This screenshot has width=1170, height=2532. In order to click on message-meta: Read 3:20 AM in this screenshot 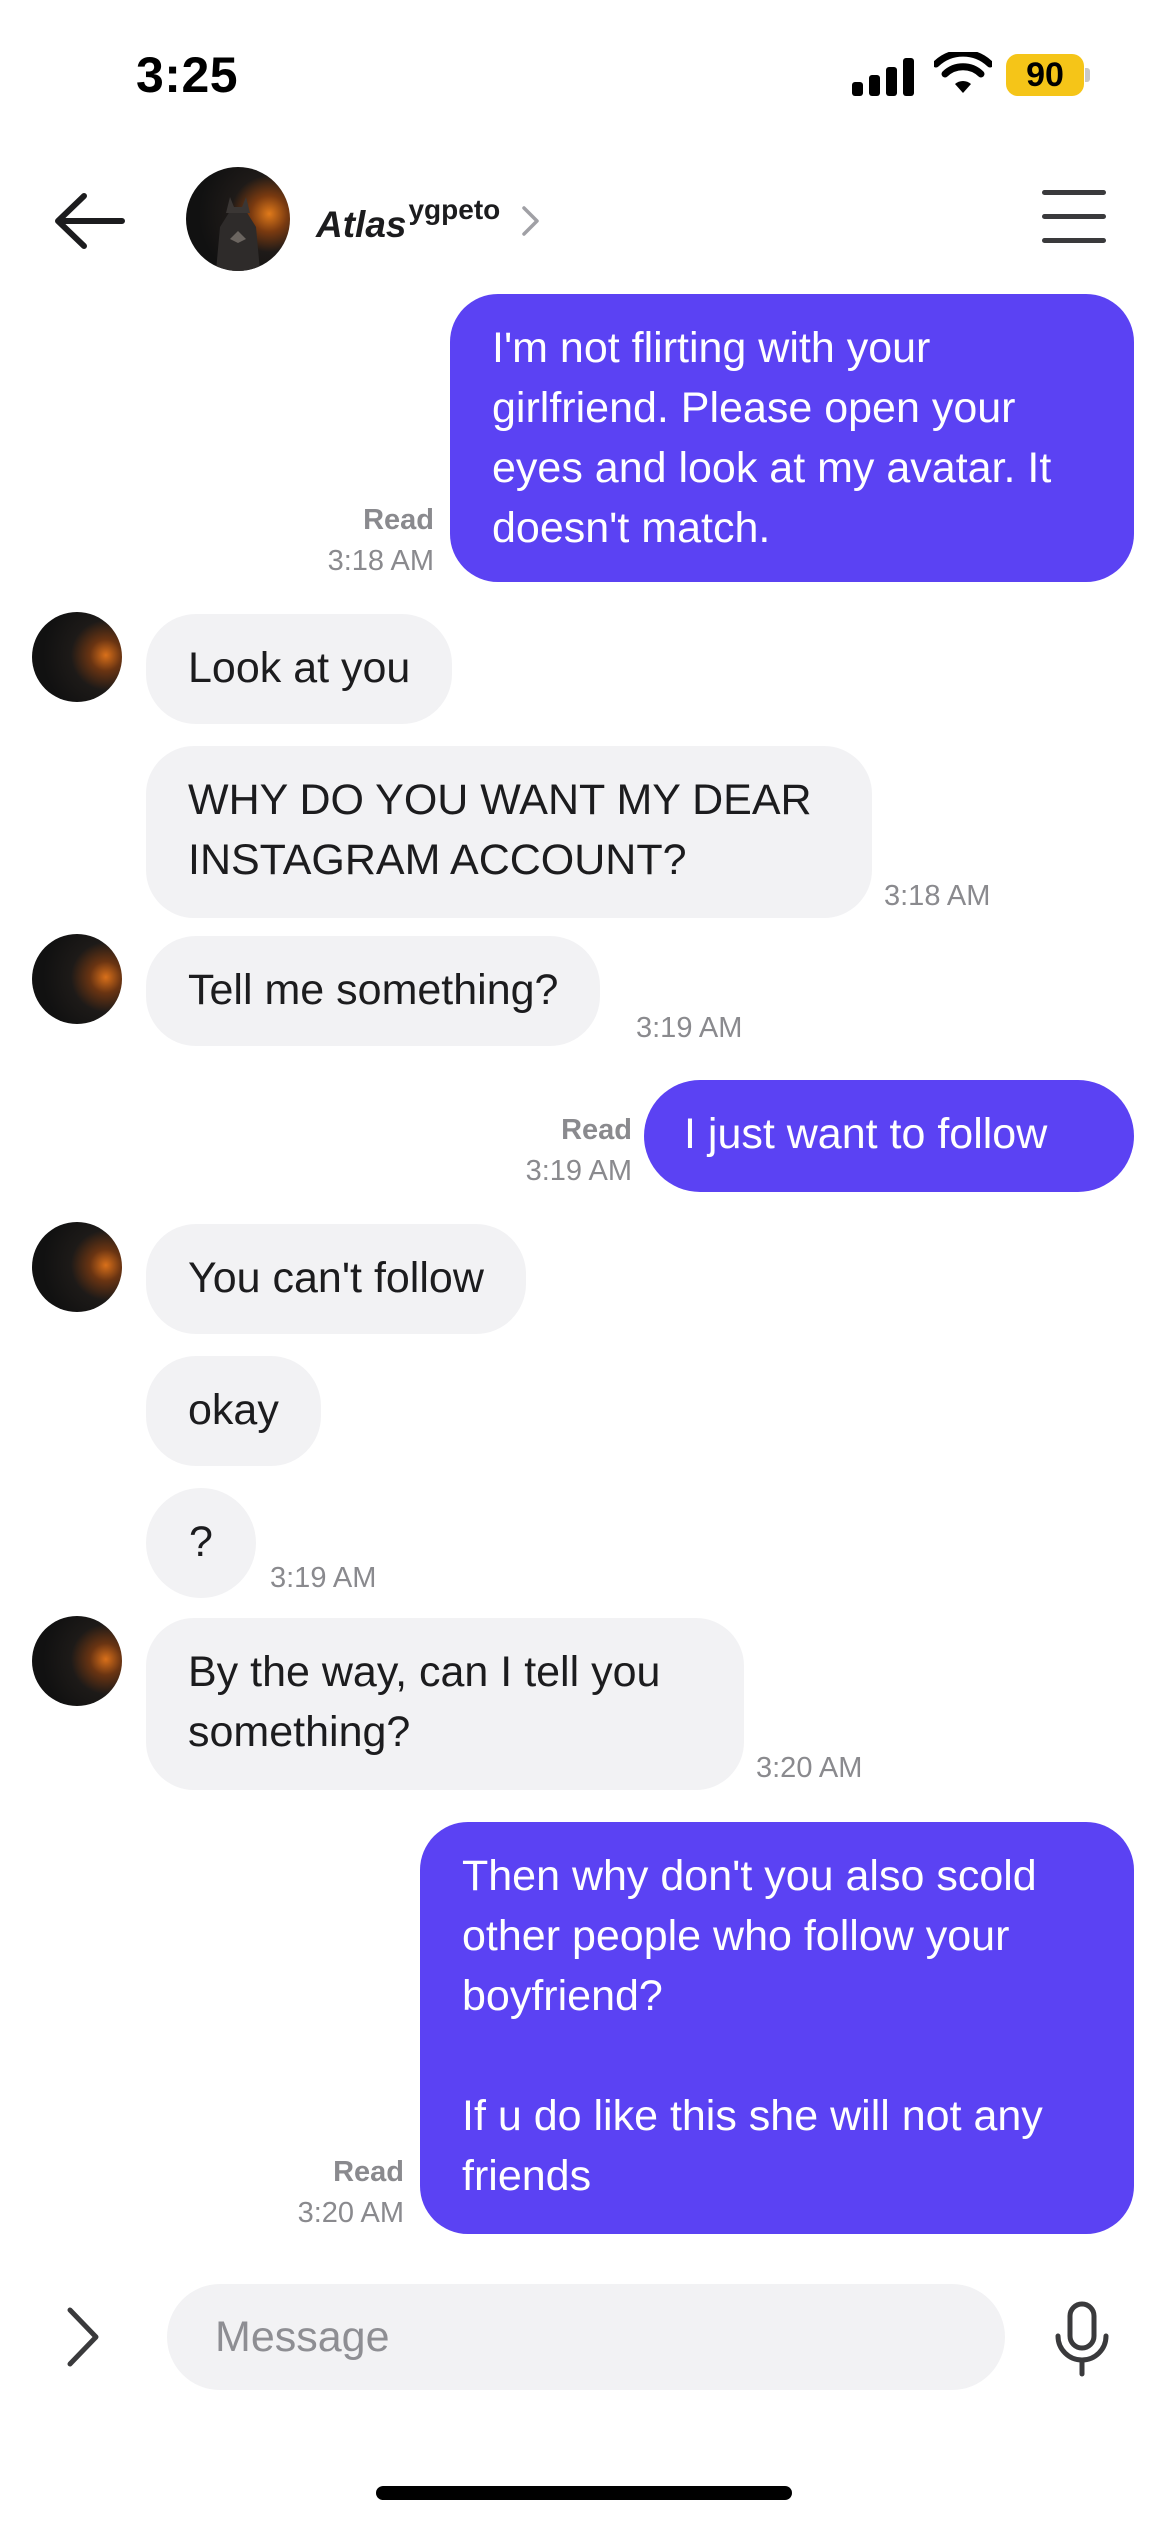, I will do `click(327, 2193)`.